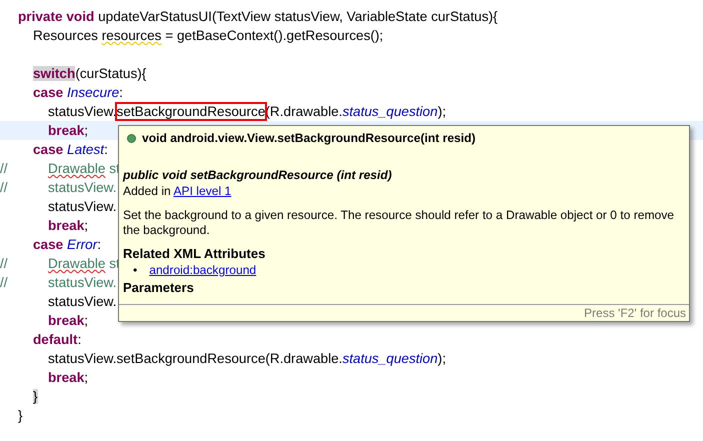 The image size is (703, 441). Describe the element at coordinates (78, 92) in the screenshot. I see `code-line: case Insecure:` at that location.